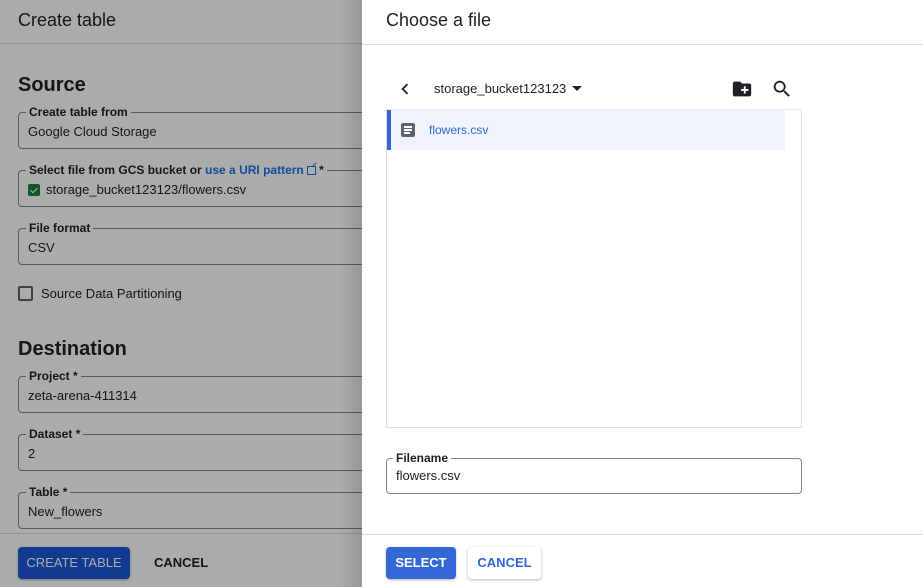 This screenshot has height=587, width=923. What do you see at coordinates (642, 534) in the screenshot?
I see `panel-footer-divider` at bounding box center [642, 534].